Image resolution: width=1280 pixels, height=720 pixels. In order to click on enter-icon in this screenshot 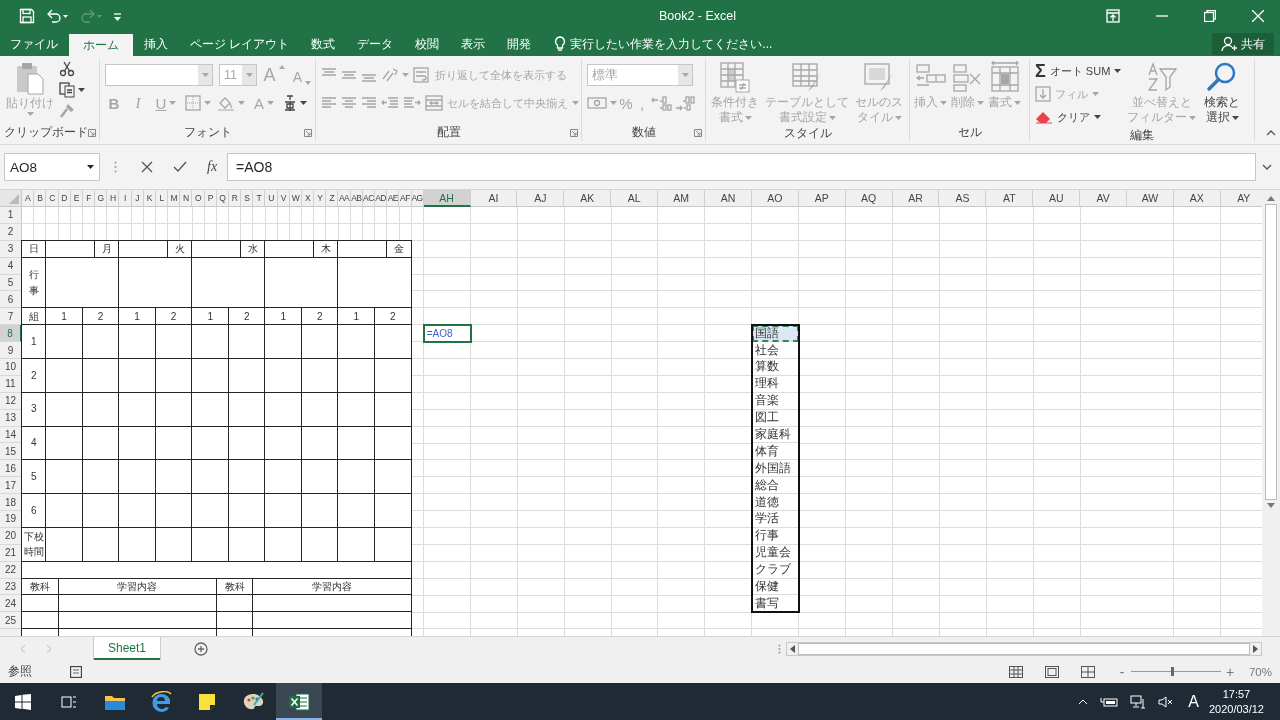, I will do `click(180, 167)`.